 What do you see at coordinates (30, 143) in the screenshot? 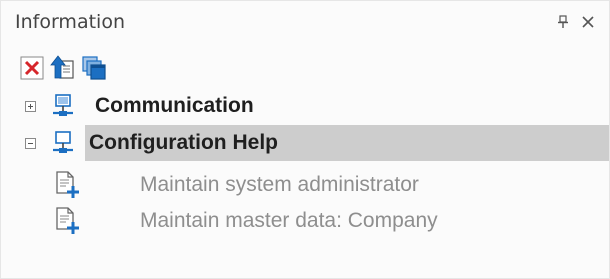
I see `collapse-toggle` at bounding box center [30, 143].